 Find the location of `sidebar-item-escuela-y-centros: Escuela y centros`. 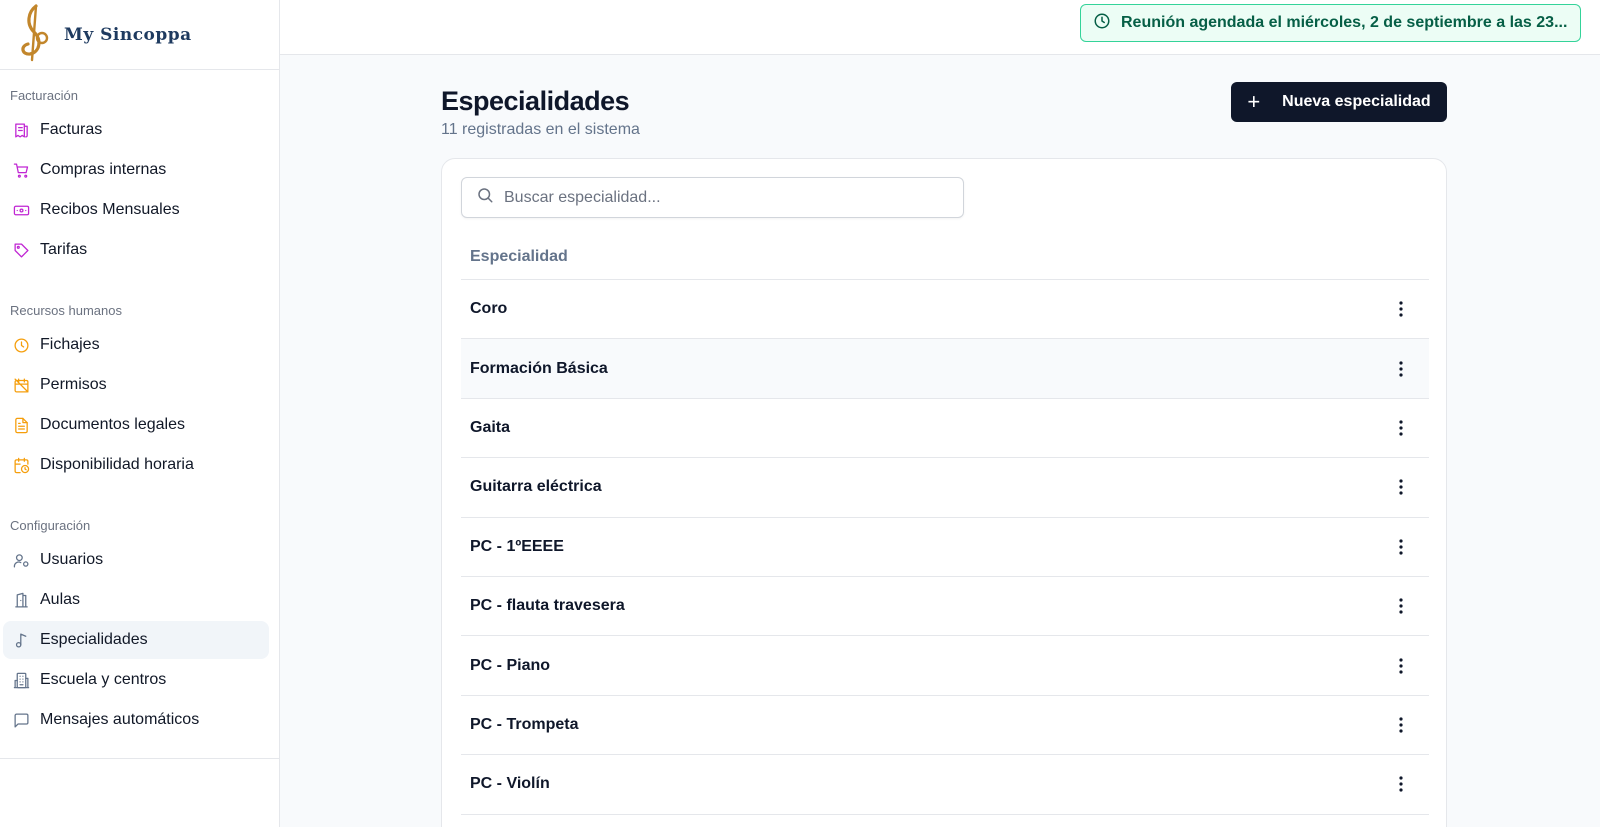

sidebar-item-escuela-y-centros: Escuela y centros is located at coordinates (136, 680).